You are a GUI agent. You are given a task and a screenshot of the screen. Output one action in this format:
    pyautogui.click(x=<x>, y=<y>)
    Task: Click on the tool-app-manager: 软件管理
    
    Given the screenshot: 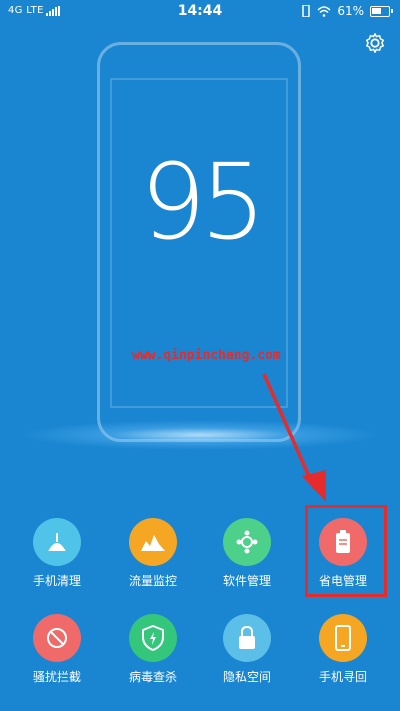 What is the action you would take?
    pyautogui.click(x=247, y=553)
    